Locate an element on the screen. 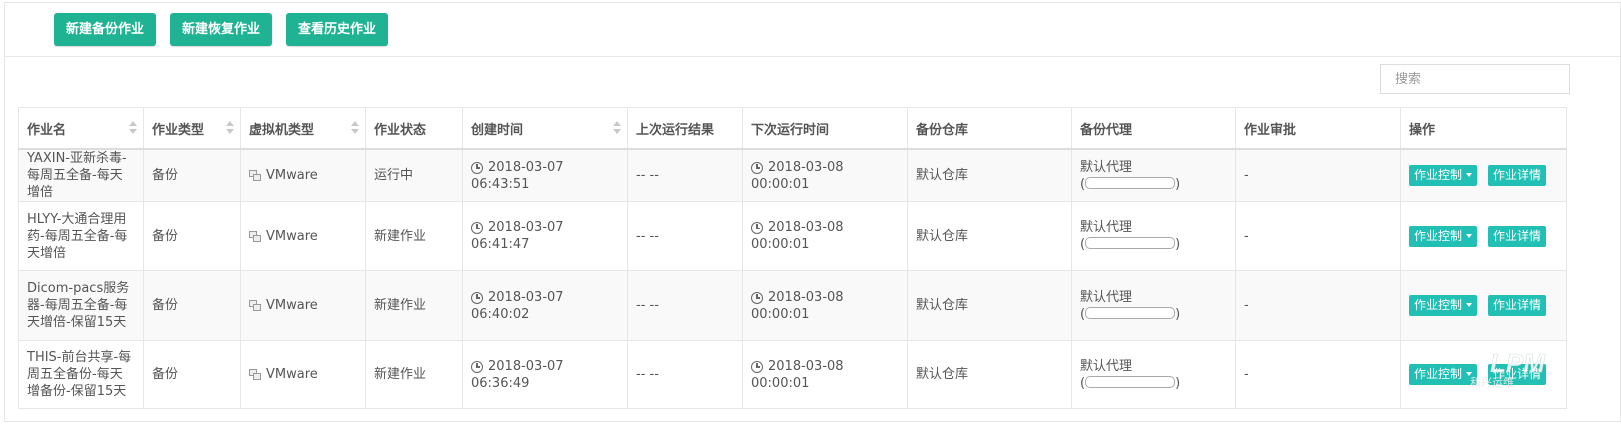 The image size is (1621, 424). column-header-repository: 备份仓库 is located at coordinates (989, 128).